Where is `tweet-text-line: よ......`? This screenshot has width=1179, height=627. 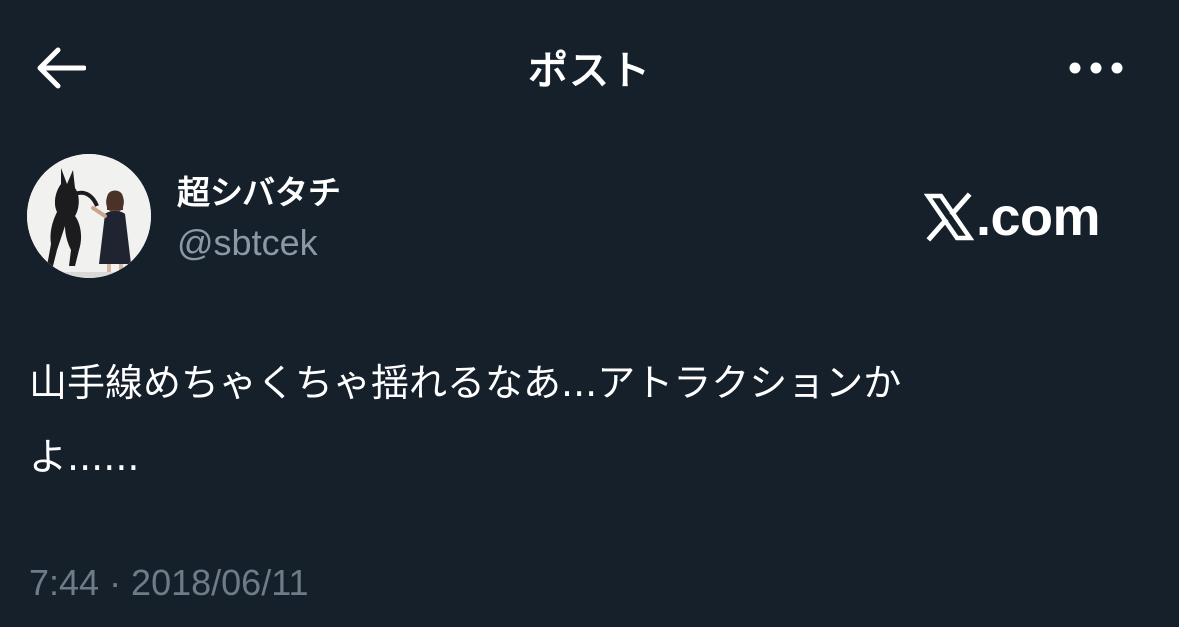
tweet-text-line: よ...... is located at coordinates (84, 457).